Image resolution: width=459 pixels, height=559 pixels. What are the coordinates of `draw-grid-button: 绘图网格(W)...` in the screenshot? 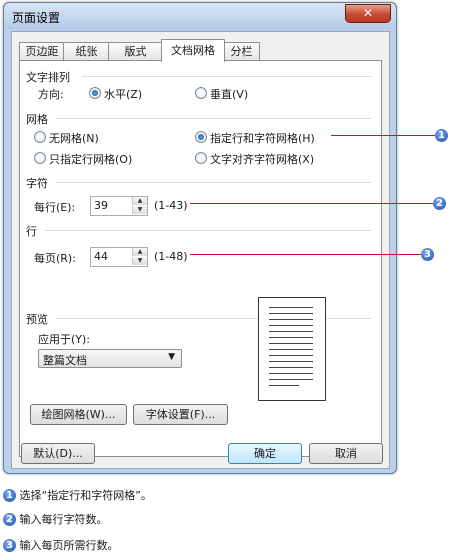 It's located at (78, 414).